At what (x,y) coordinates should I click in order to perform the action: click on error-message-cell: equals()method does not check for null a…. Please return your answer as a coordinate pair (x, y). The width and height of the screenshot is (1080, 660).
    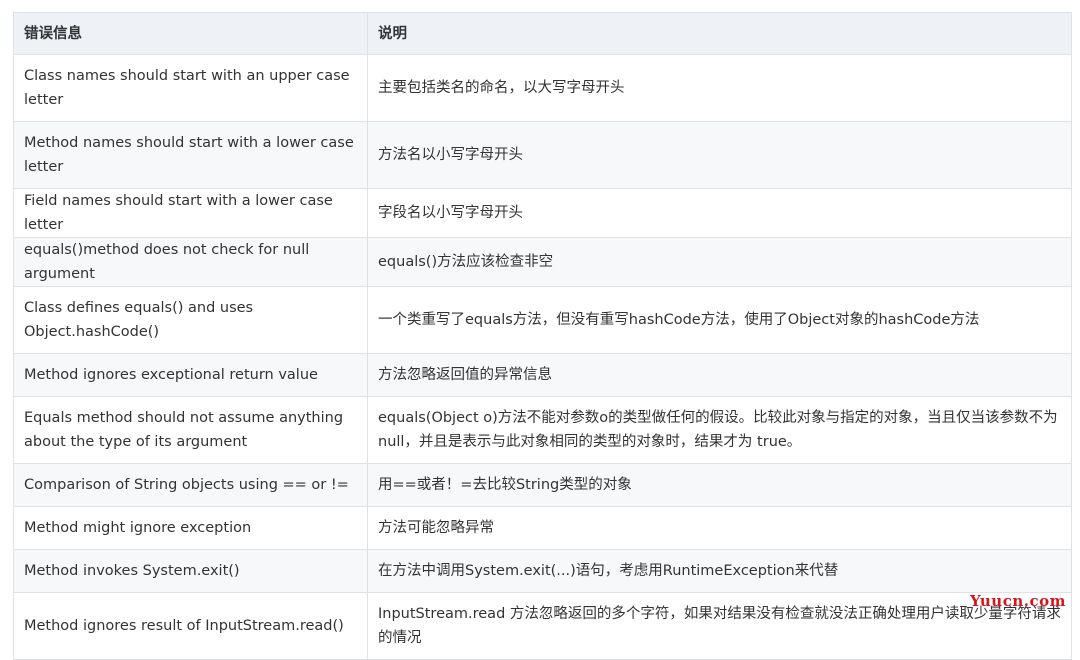
    Looking at the image, I should click on (190, 262).